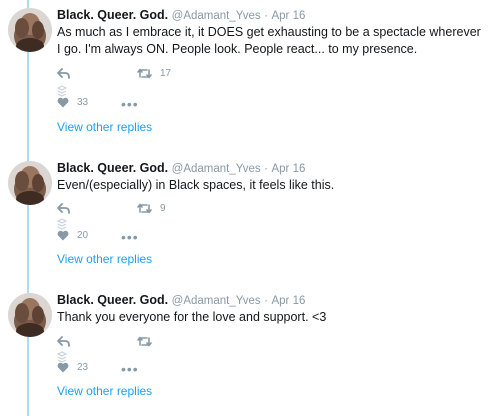 The height and width of the screenshot is (416, 500). Describe the element at coordinates (72, 367) in the screenshot. I see `like-button: 23` at that location.